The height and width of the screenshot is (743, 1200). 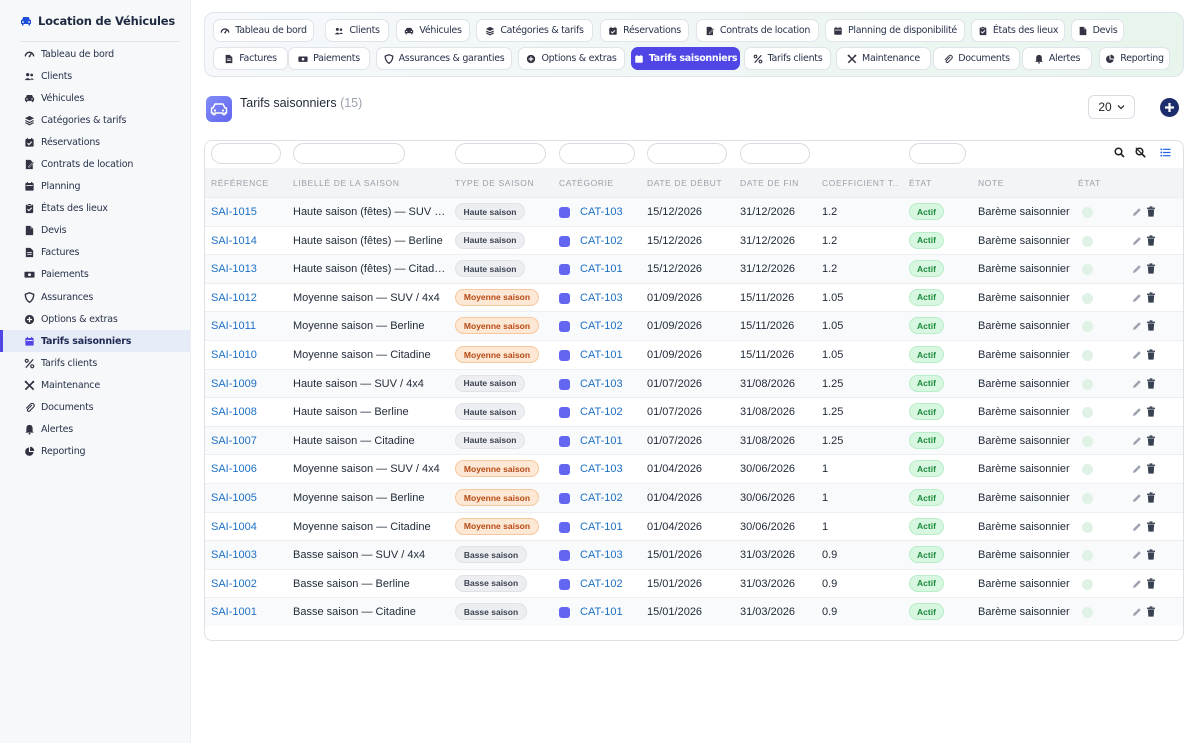 I want to click on sidebar-item-planning: Planning, so click(x=95, y=187).